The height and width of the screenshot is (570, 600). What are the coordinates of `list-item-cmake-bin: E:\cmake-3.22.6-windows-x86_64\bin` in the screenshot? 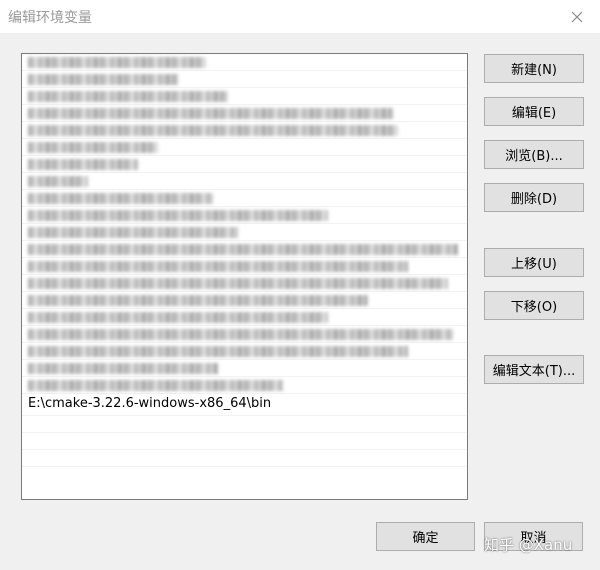 It's located at (244, 405).